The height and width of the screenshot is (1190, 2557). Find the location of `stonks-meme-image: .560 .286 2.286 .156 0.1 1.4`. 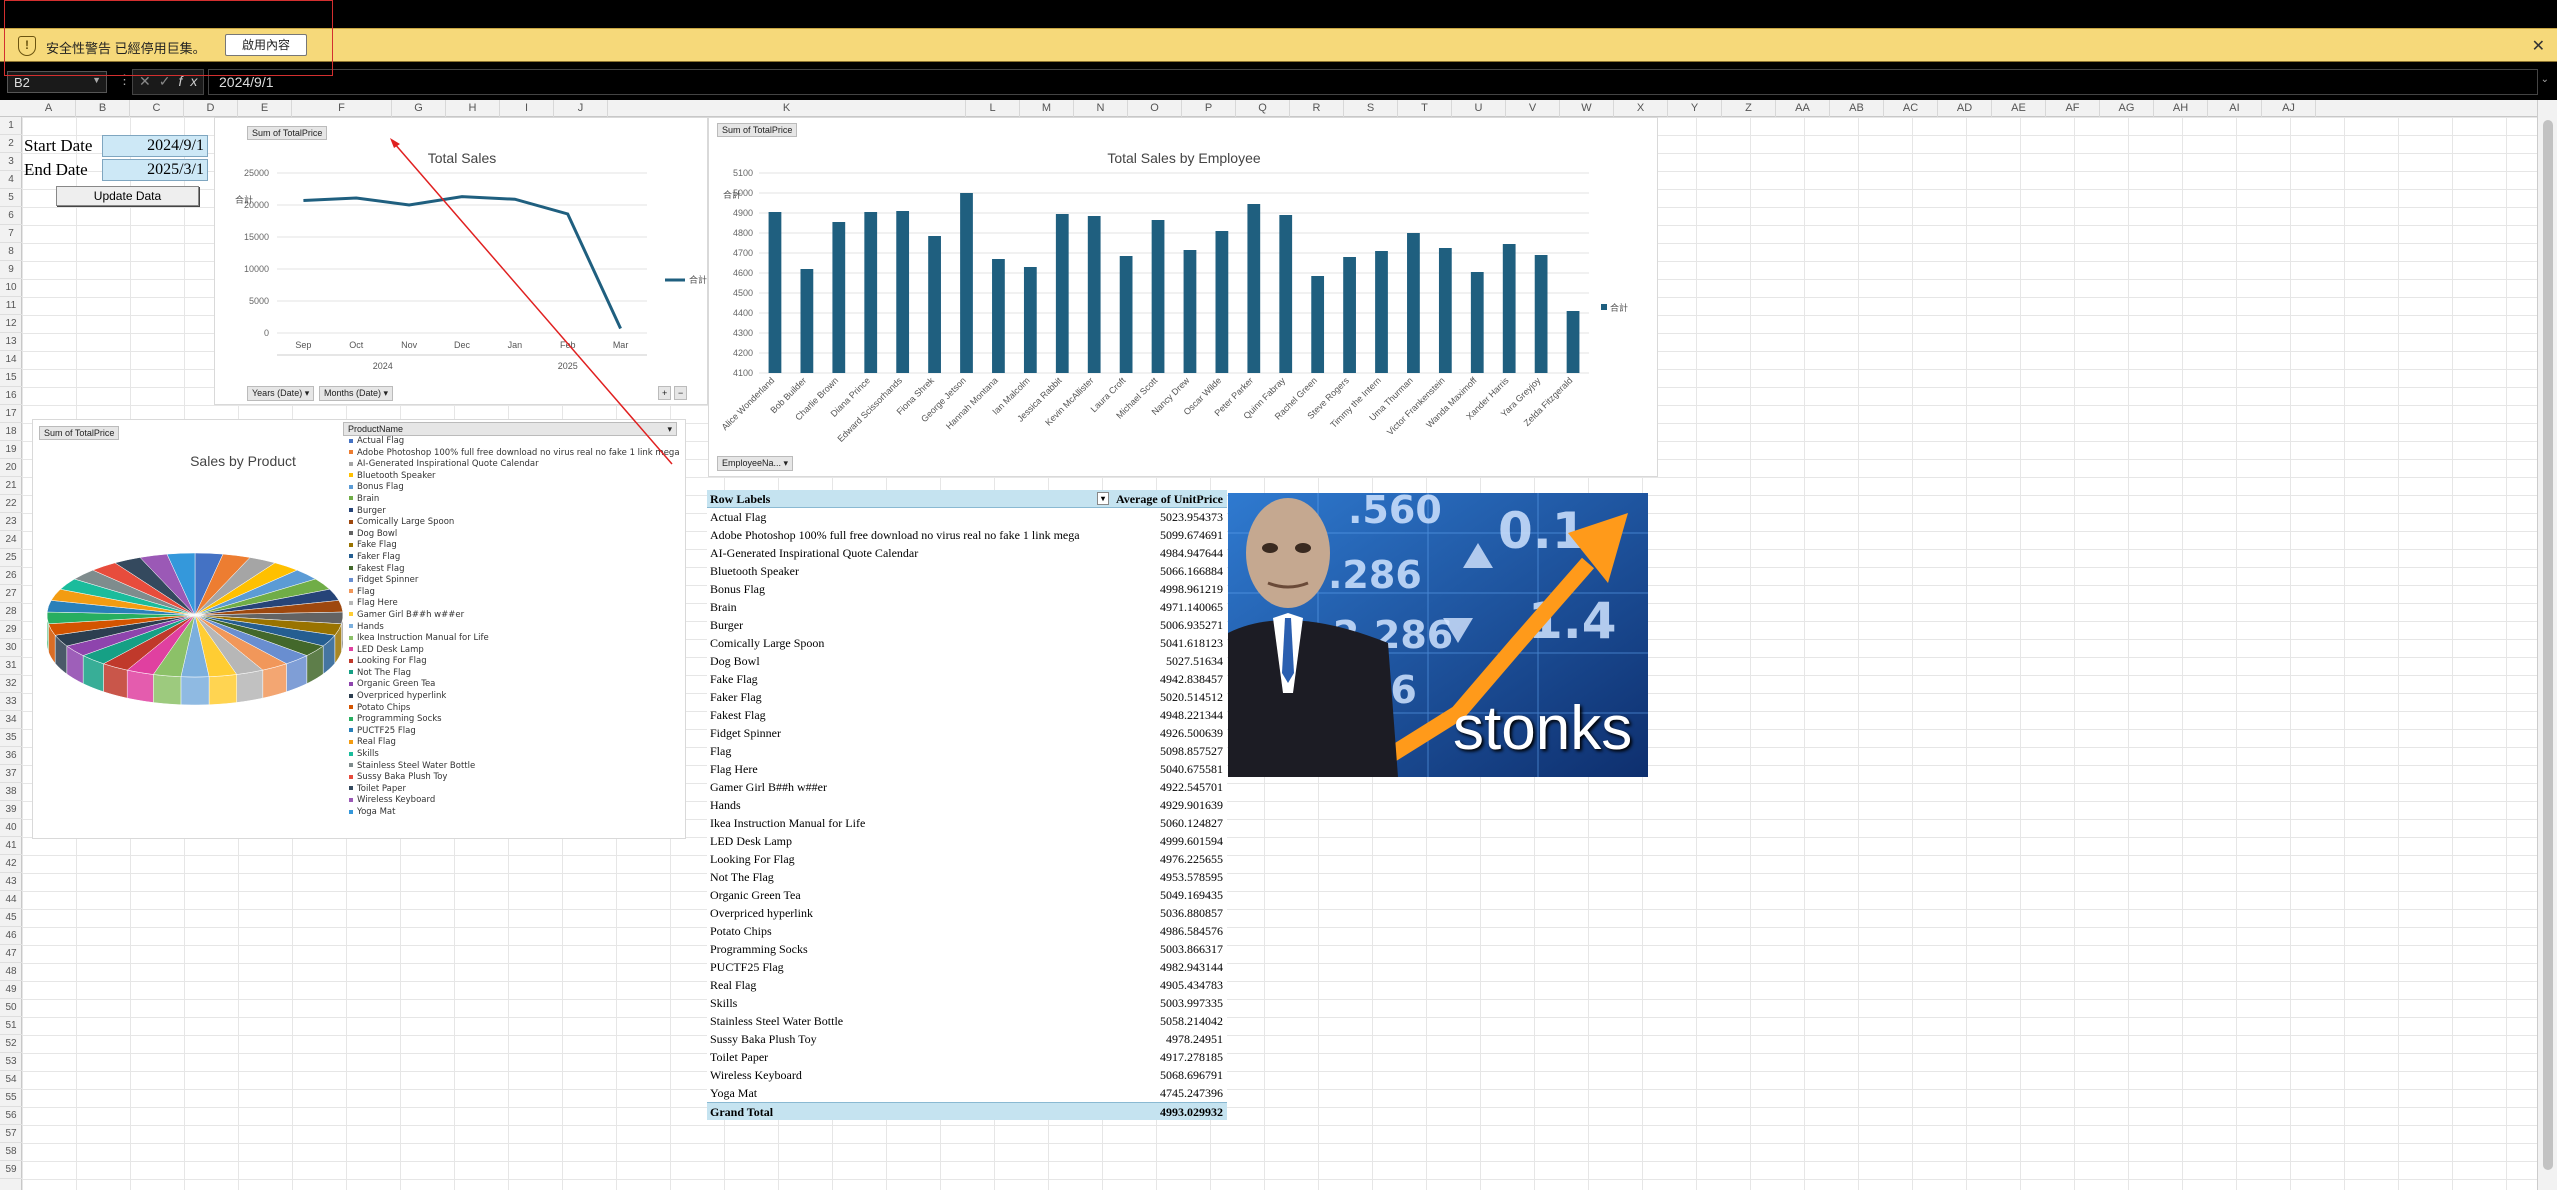

stonks-meme-image: .560 .286 2.286 .156 0.1 1.4 is located at coordinates (1438, 635).